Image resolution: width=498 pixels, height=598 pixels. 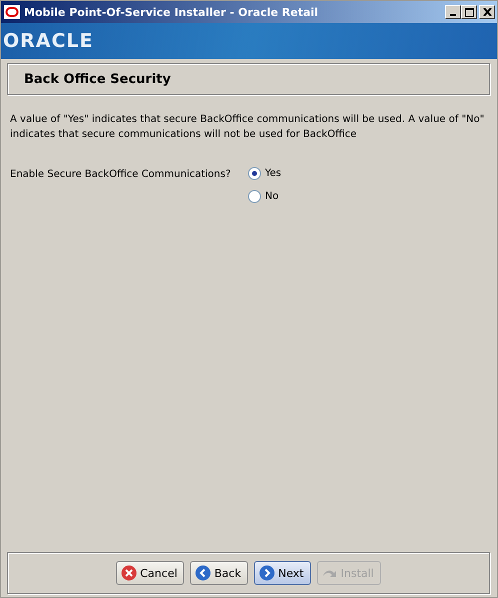 What do you see at coordinates (48, 41) in the screenshot?
I see `logo: ORACLE` at bounding box center [48, 41].